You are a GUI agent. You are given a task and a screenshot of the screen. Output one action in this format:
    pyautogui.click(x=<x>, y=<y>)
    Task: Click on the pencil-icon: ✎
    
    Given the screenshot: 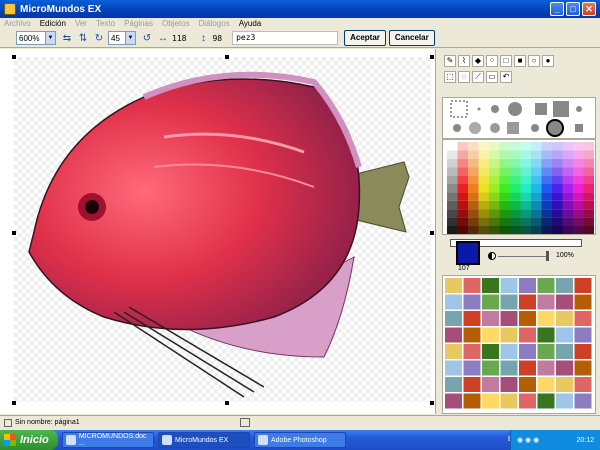 What is the action you would take?
    pyautogui.click(x=450, y=61)
    